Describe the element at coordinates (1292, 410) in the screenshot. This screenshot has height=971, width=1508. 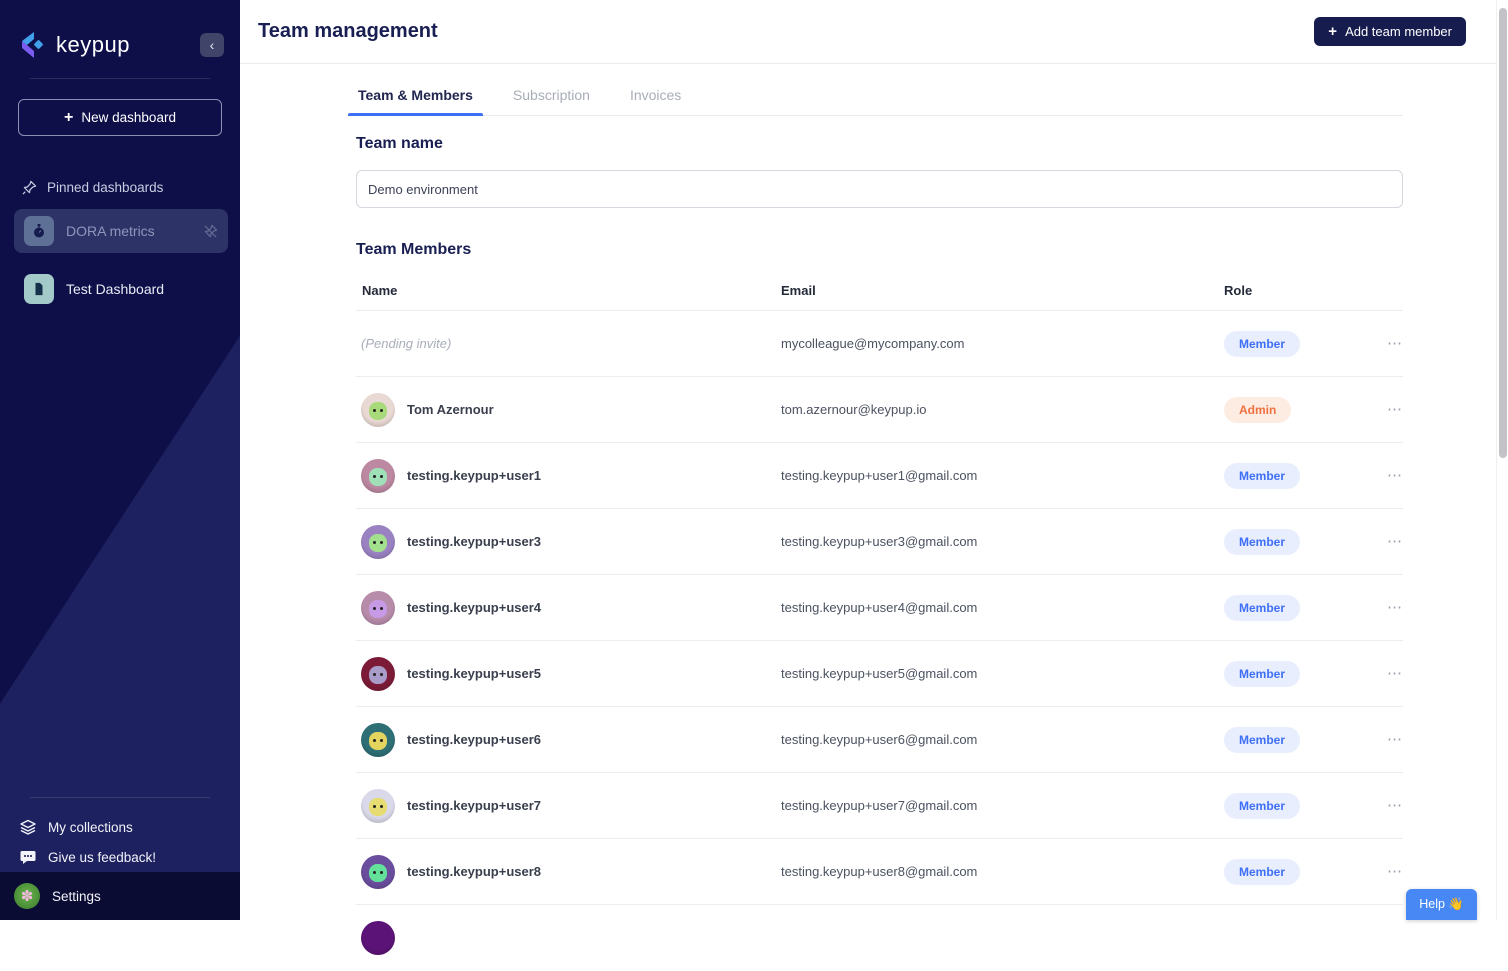
I see `member-role-cell: Admin` at that location.